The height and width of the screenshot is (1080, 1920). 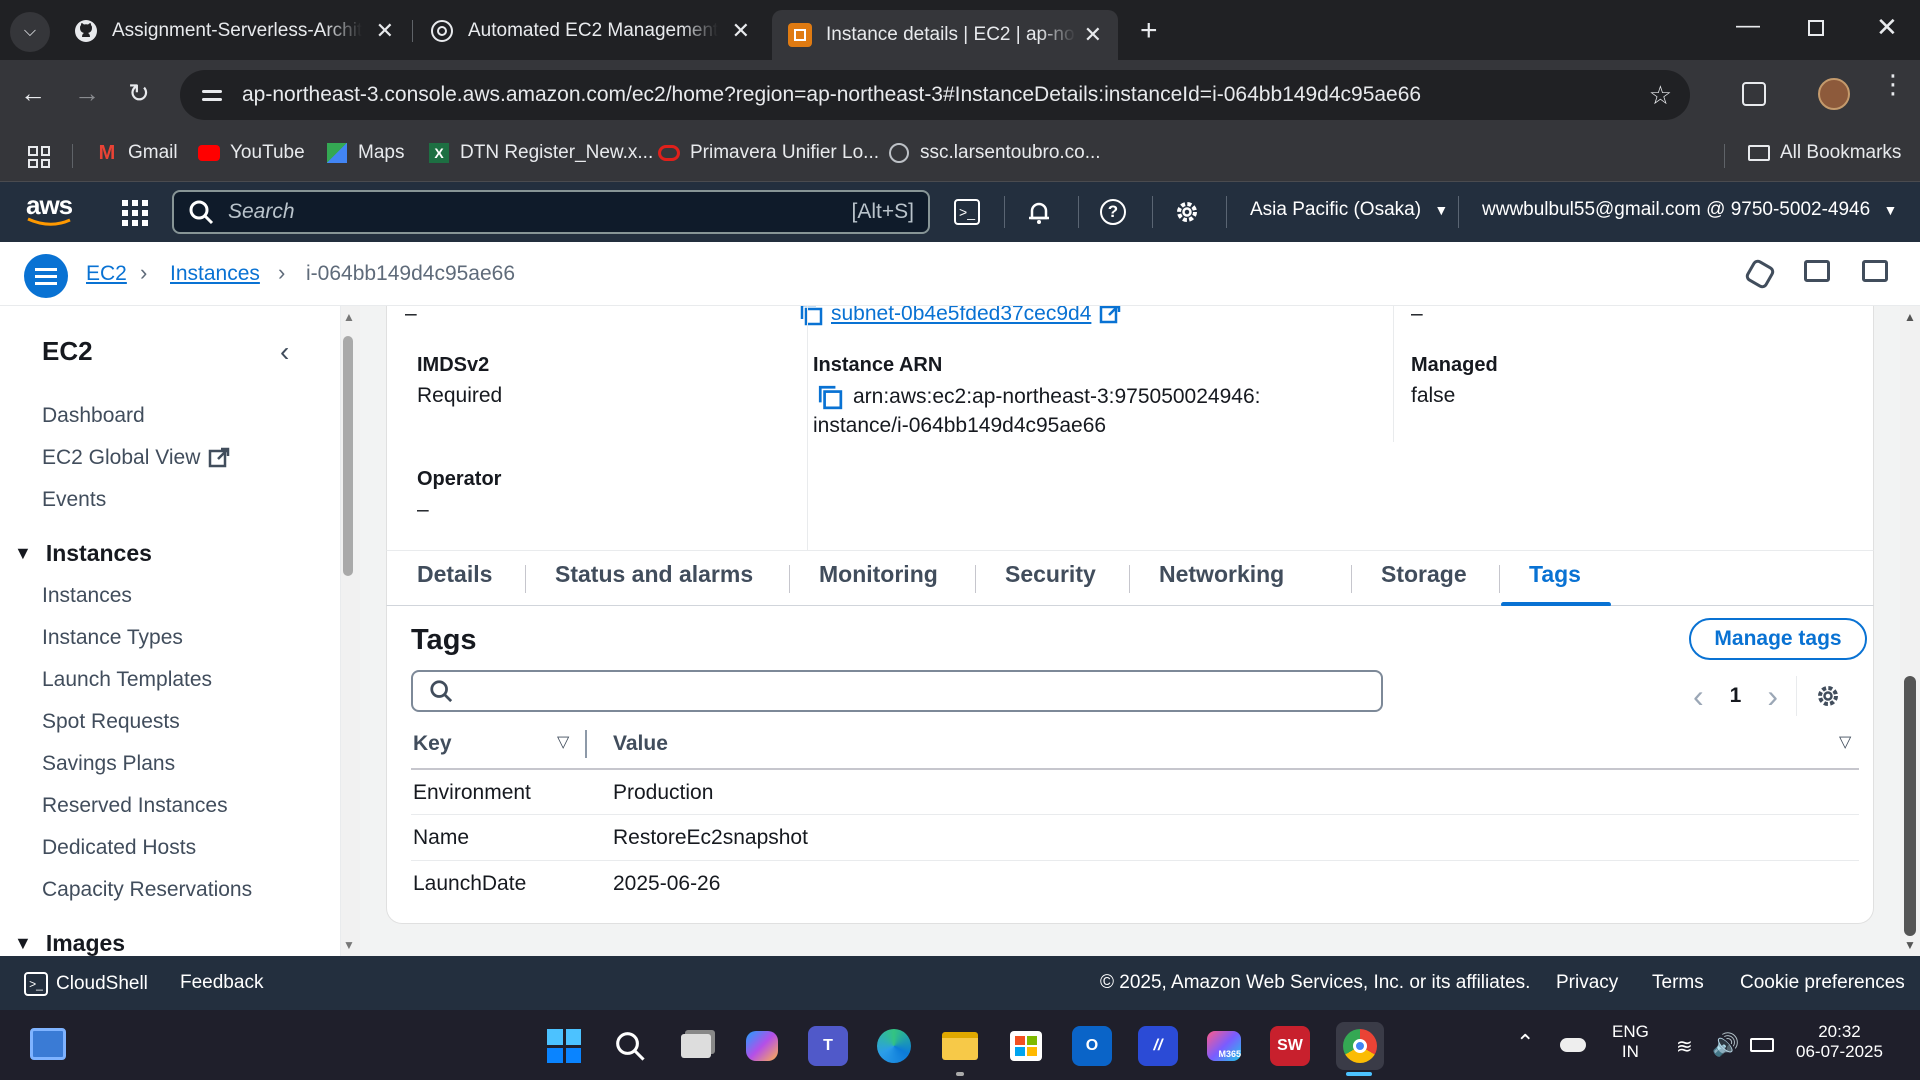 I want to click on sidebar-section-images: ▼ Images, so click(x=69, y=943).